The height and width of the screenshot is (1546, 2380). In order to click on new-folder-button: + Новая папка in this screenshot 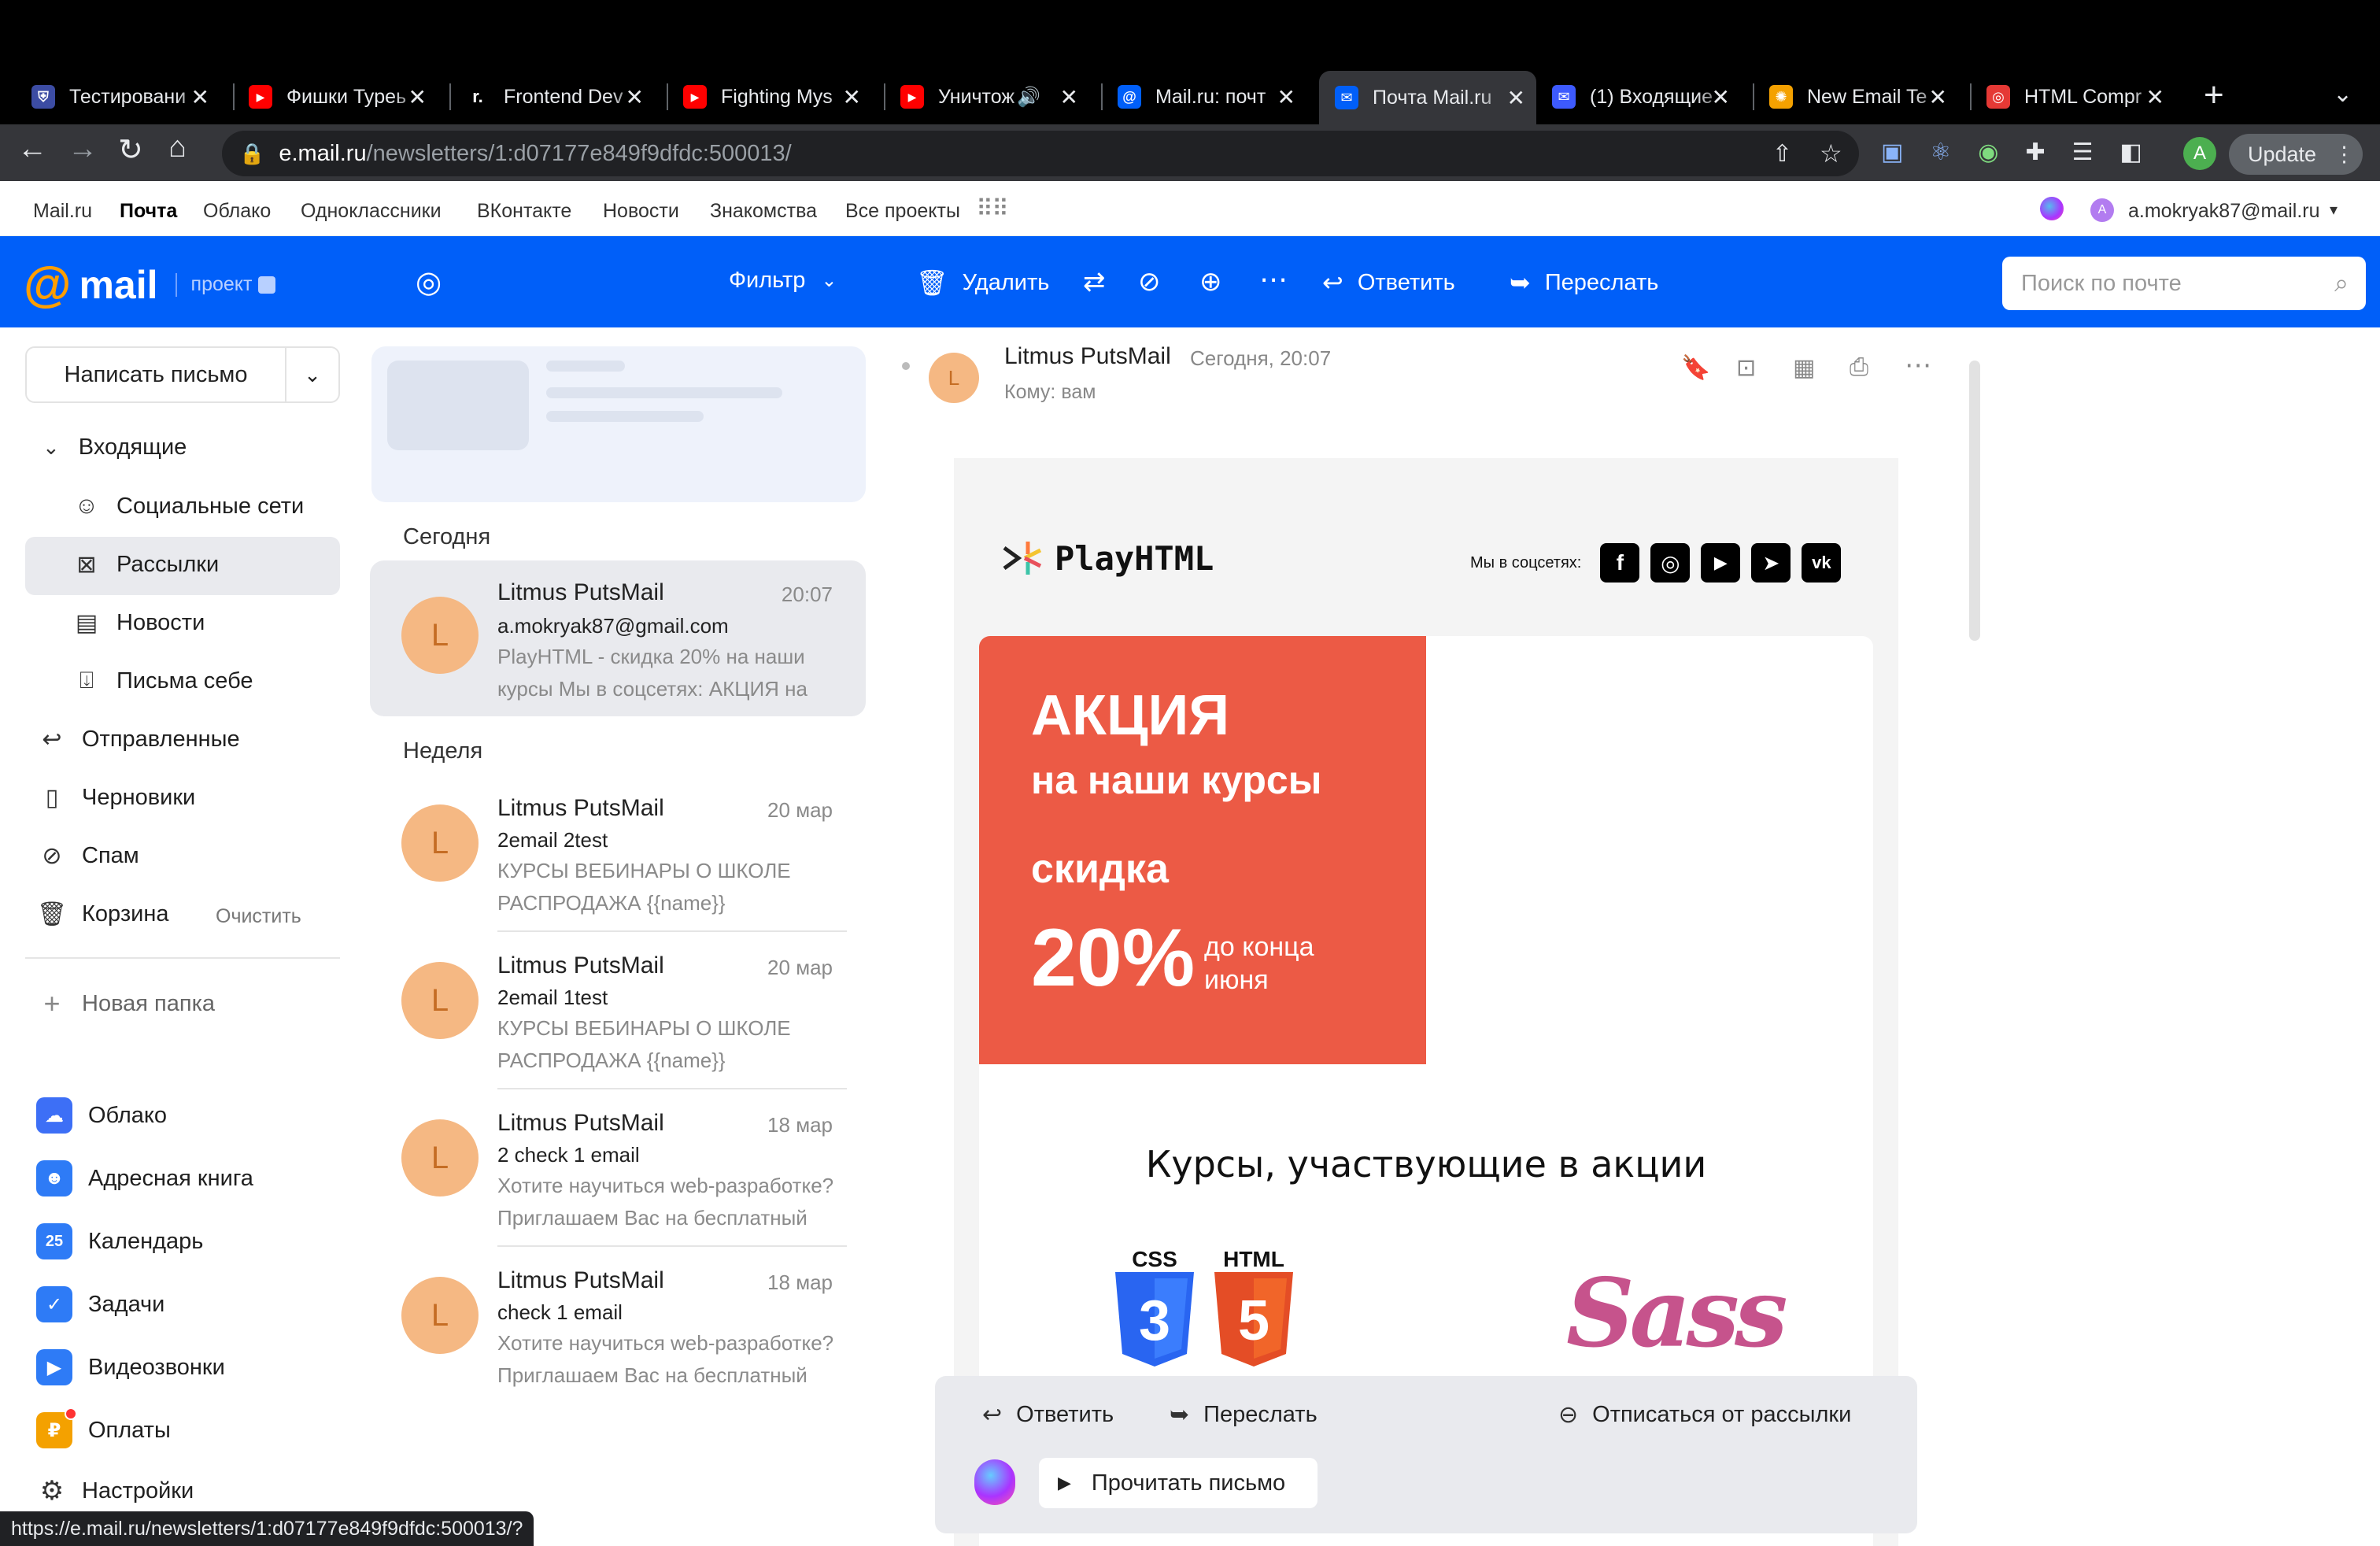, I will do `click(125, 1004)`.